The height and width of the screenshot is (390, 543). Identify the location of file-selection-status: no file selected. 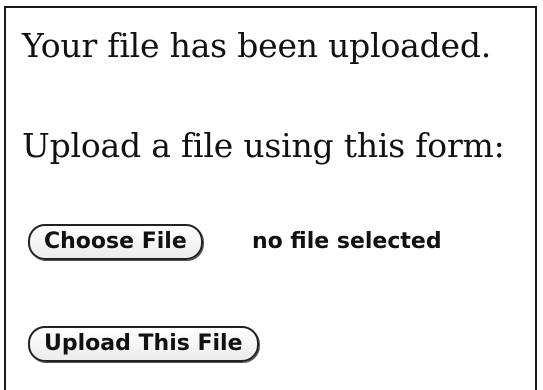
(347, 241).